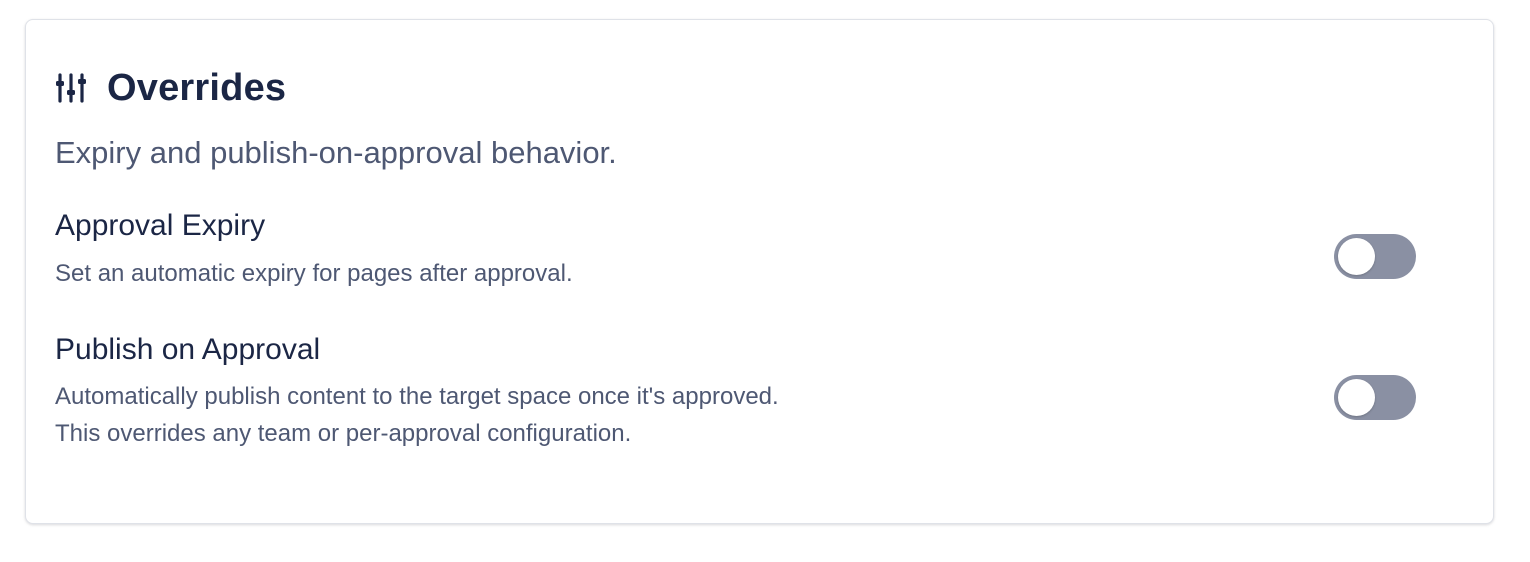 Image resolution: width=1530 pixels, height=562 pixels. What do you see at coordinates (197, 87) in the screenshot?
I see `card-title: Overrides` at bounding box center [197, 87].